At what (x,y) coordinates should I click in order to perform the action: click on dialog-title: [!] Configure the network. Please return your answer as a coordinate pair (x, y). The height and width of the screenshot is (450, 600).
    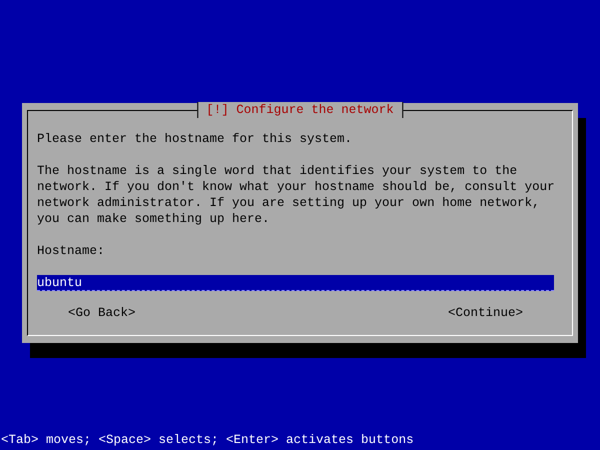
    Looking at the image, I should click on (300, 110).